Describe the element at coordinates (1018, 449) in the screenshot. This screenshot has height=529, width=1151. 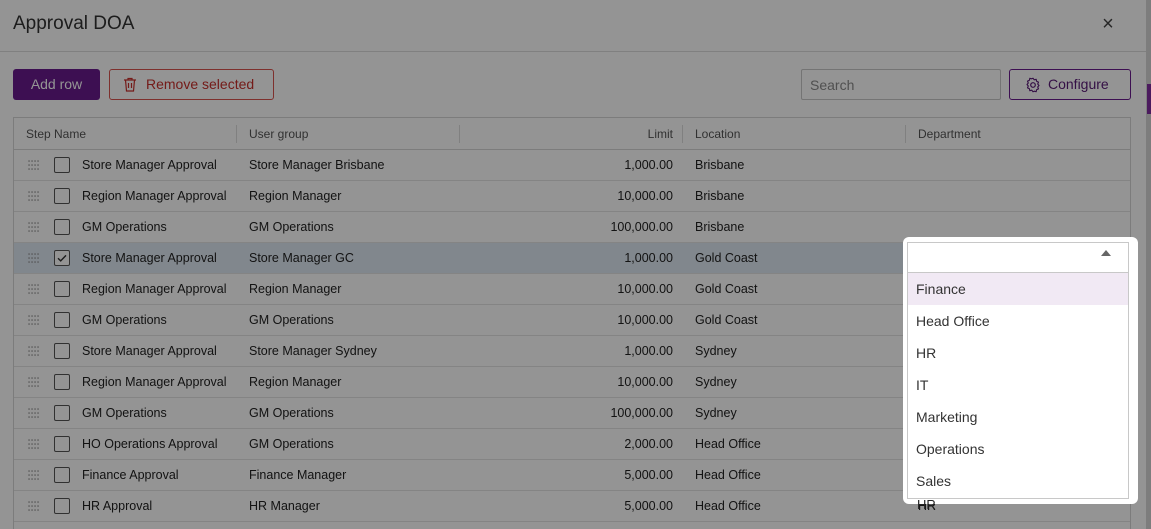
I see `dropdown-option: Operations` at that location.